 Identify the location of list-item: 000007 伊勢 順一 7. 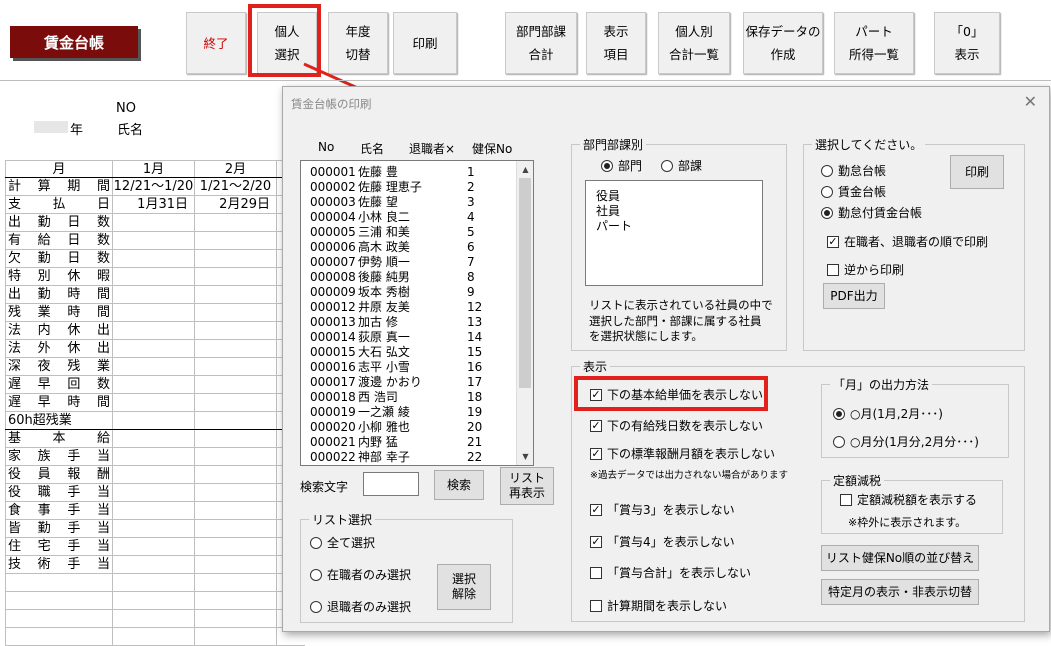
(410, 262).